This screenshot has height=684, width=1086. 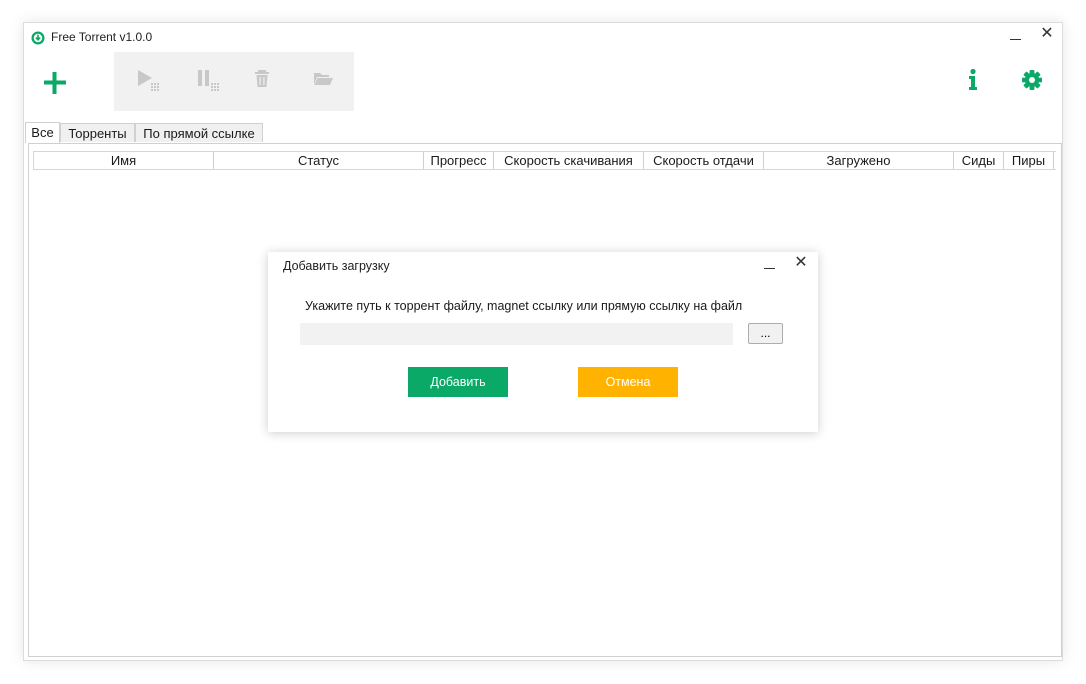 I want to click on column-seeds: Сиды, so click(x=979, y=160).